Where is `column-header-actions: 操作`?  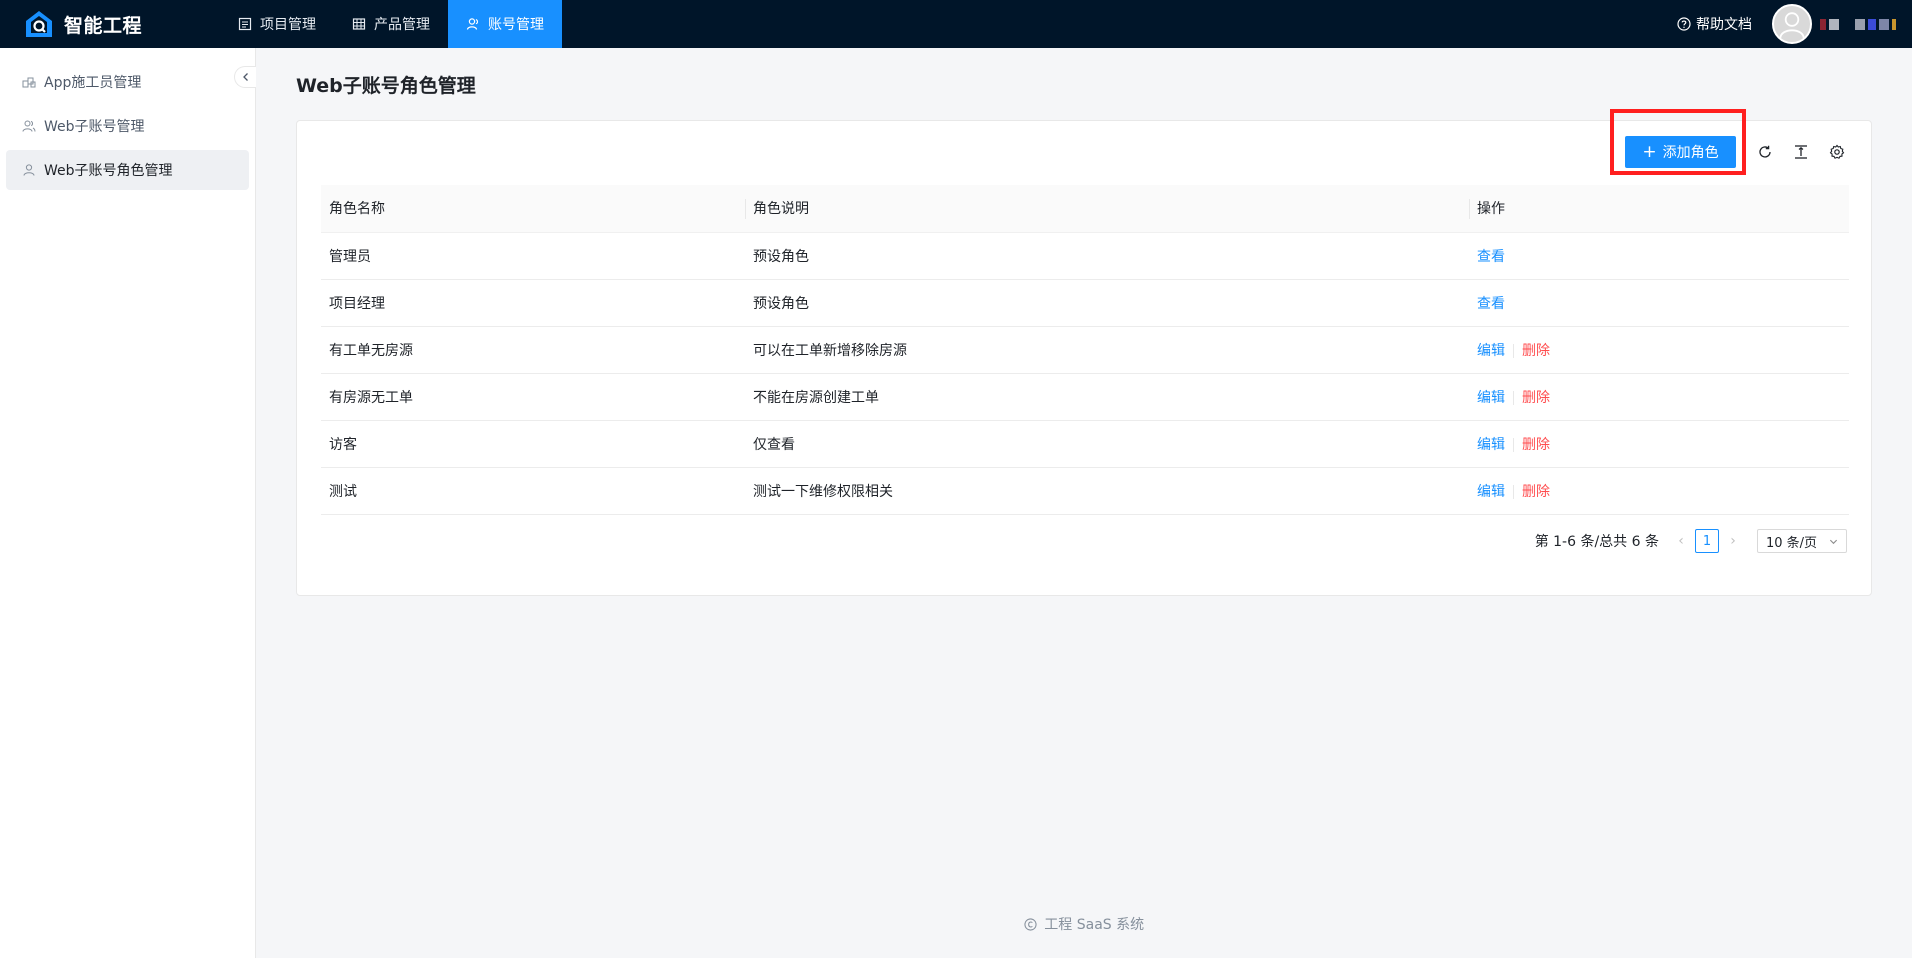
column-header-actions: 操作 is located at coordinates (1659, 209).